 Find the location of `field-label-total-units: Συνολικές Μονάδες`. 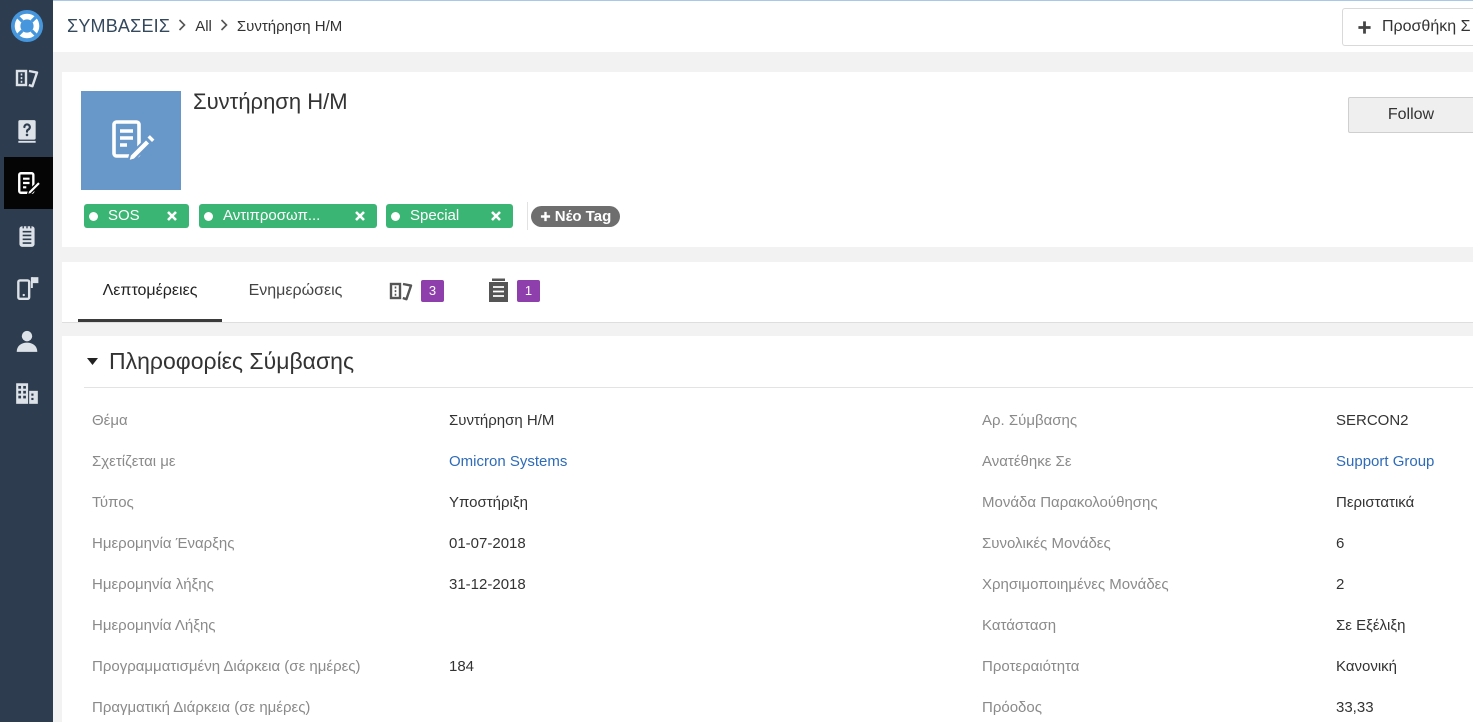

field-label-total-units: Συνολικές Μονάδες is located at coordinates (1046, 543).